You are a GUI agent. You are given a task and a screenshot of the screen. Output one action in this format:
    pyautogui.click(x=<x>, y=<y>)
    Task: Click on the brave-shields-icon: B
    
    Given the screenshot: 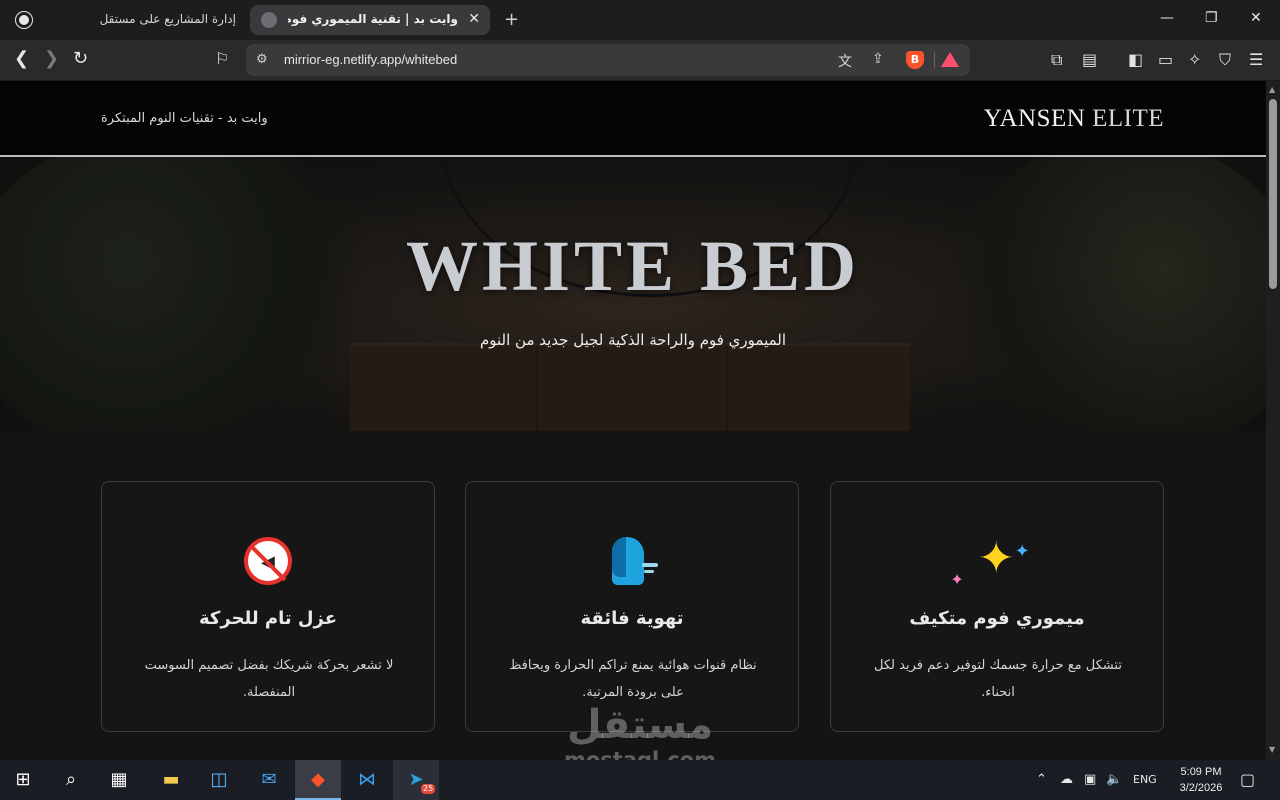 What is the action you would take?
    pyautogui.click(x=915, y=60)
    